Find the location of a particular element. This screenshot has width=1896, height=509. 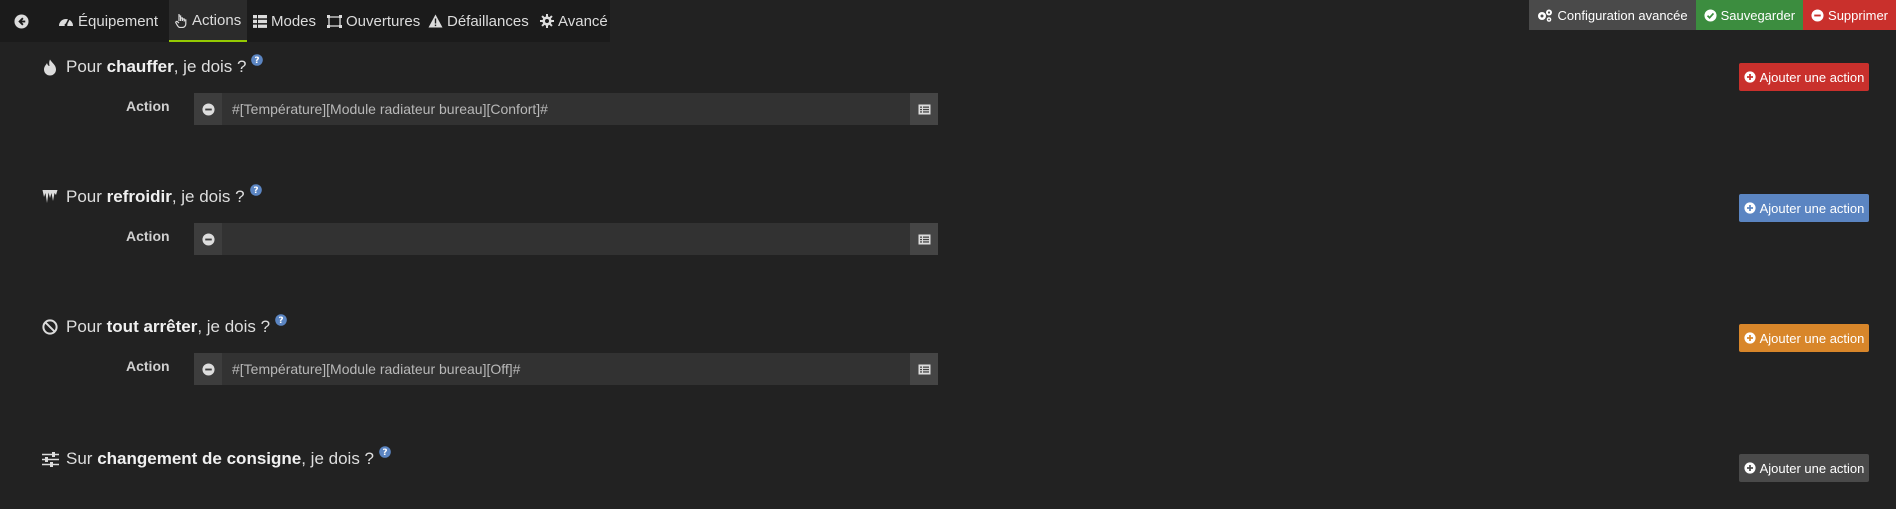

section-title-changement-consigne: Sur changement de consigne, je dois ? ? is located at coordinates (215, 457).